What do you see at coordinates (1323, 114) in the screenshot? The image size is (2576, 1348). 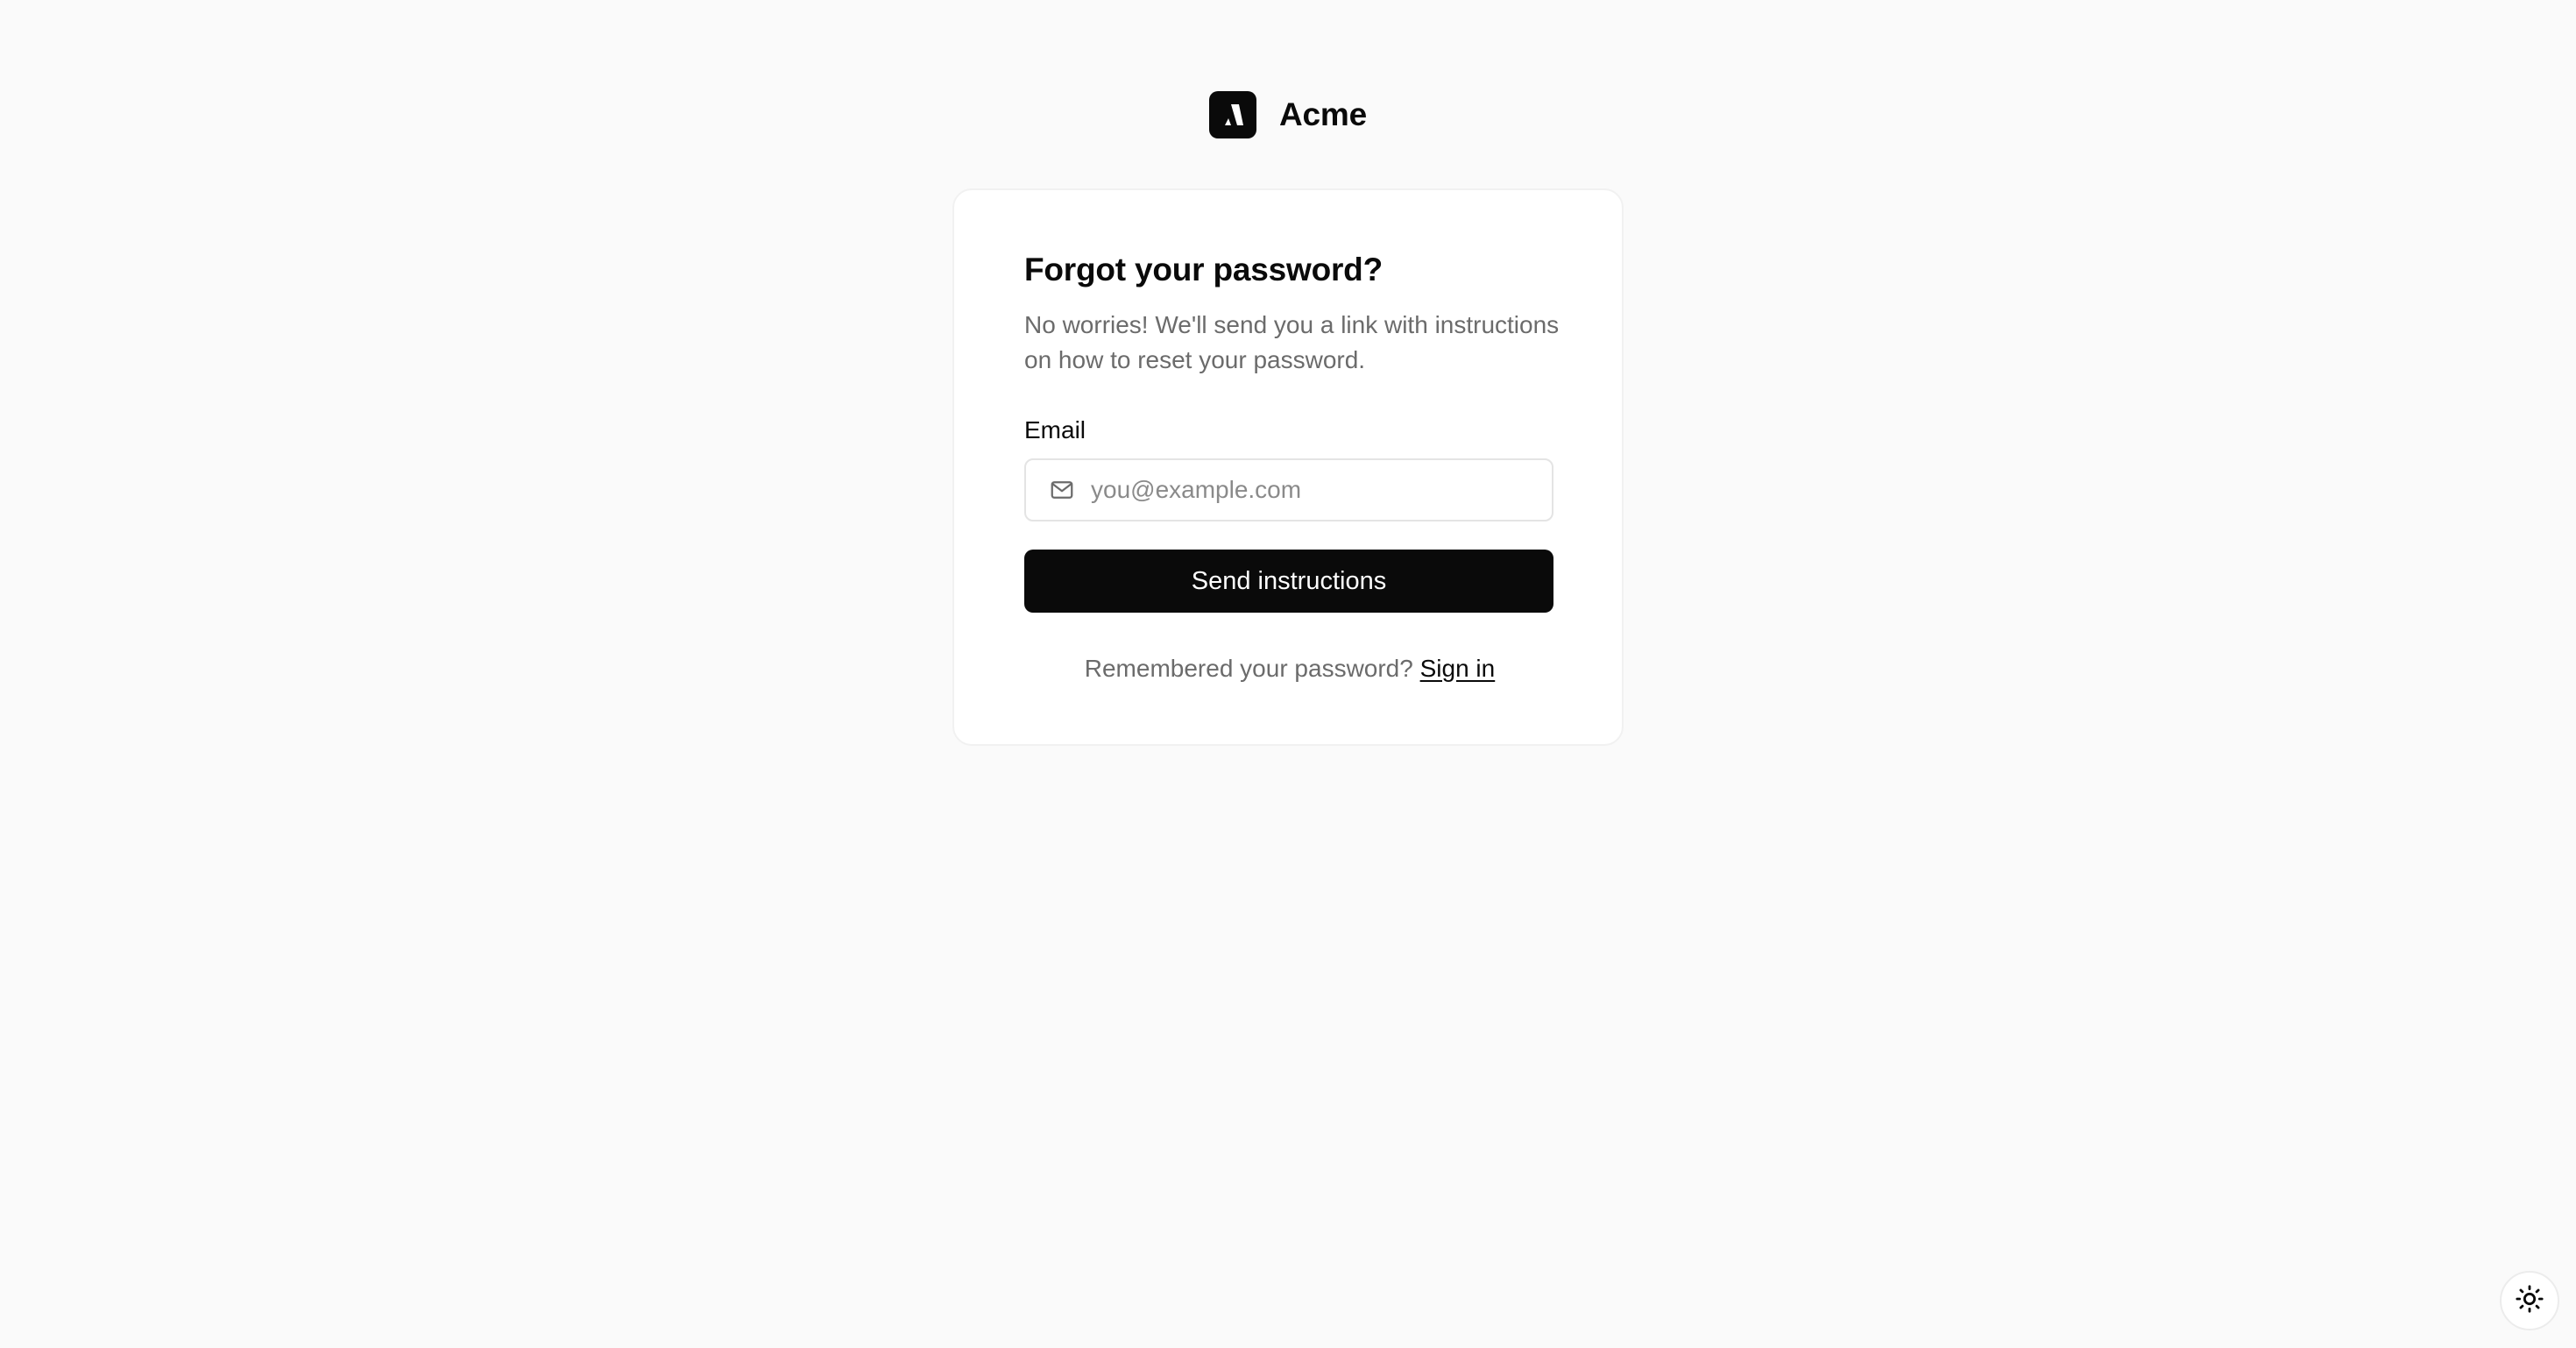 I see `brand-name: Acme` at bounding box center [1323, 114].